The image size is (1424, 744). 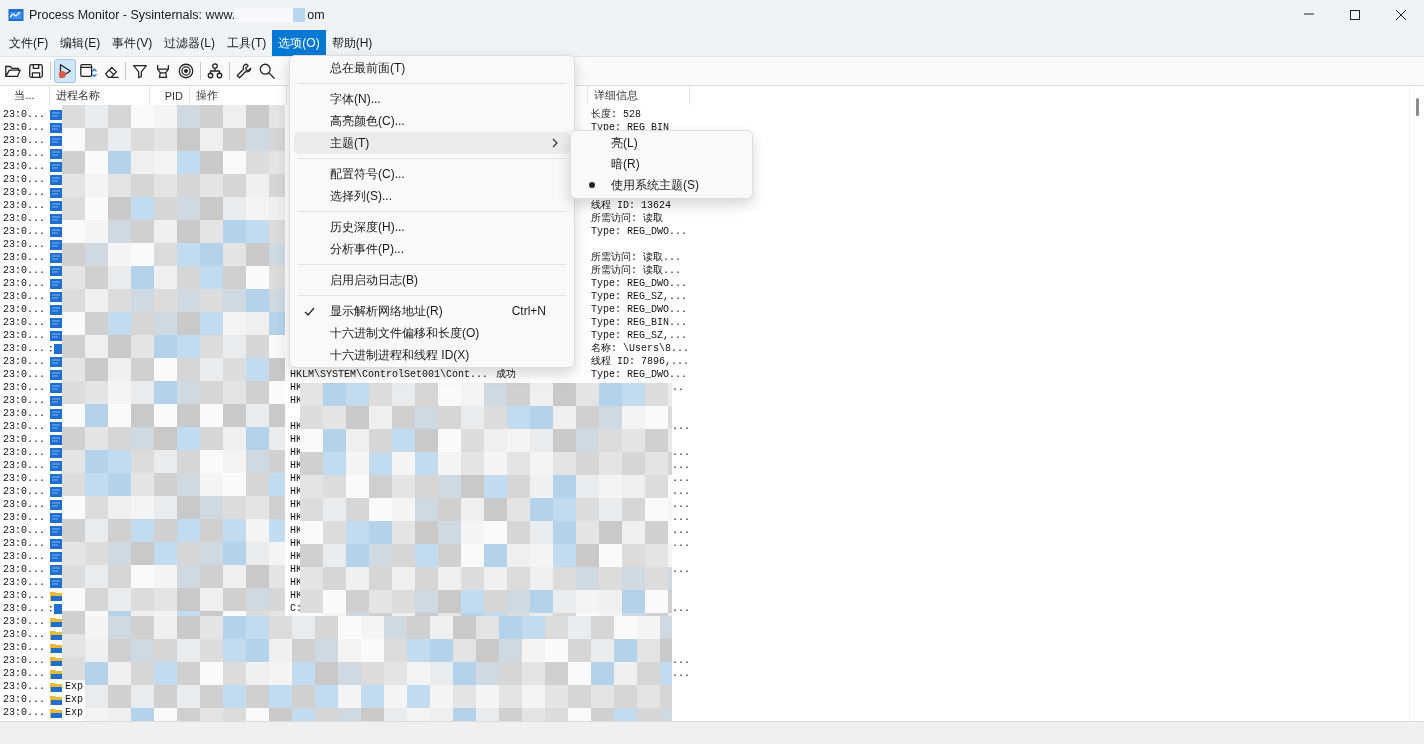 What do you see at coordinates (432, 333) in the screenshot?
I see `menu-item: 十六进制文件偏移和长度(O)` at bounding box center [432, 333].